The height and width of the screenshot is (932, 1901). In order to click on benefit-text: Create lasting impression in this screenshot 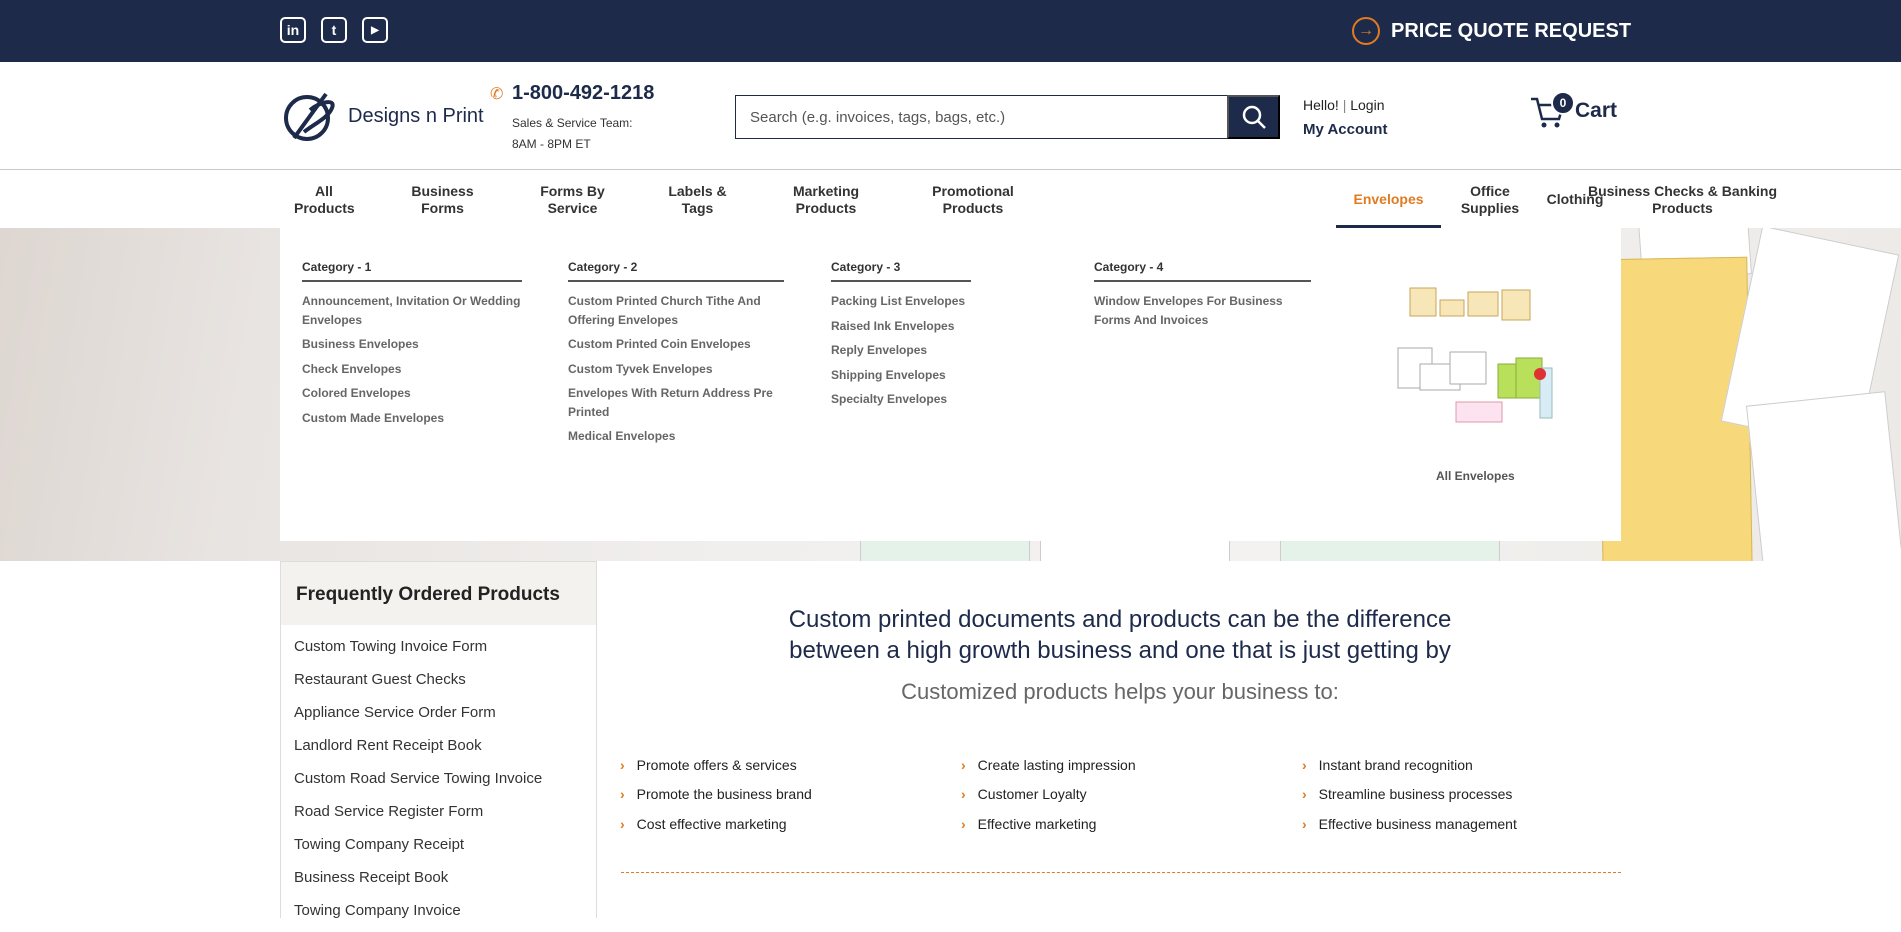, I will do `click(1056, 765)`.